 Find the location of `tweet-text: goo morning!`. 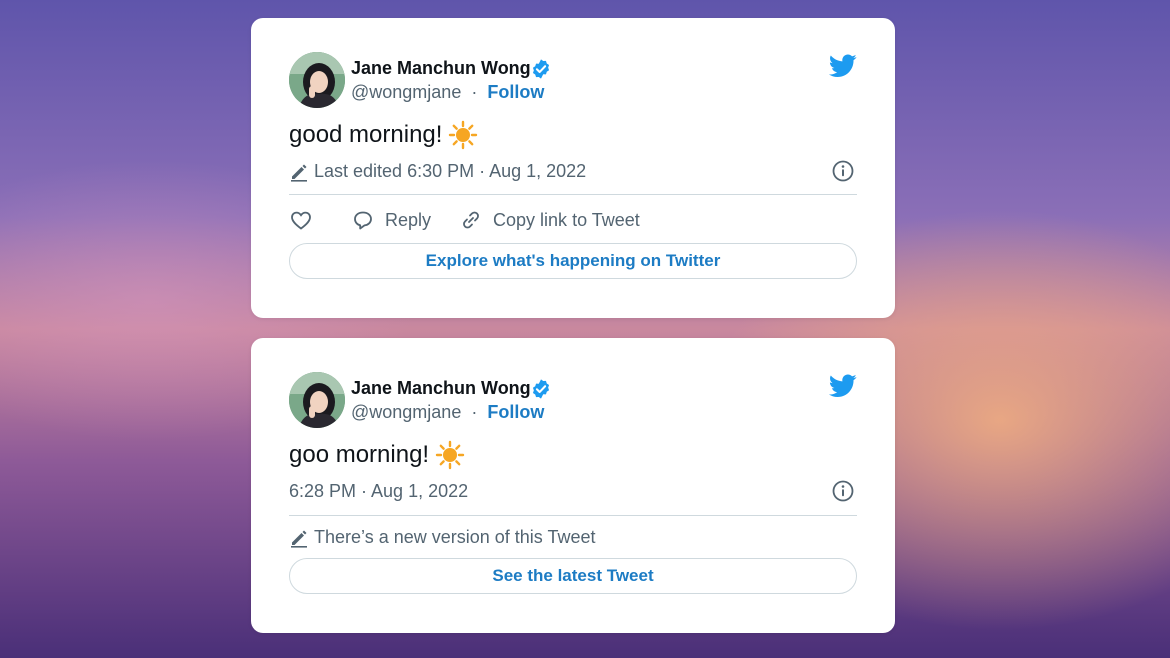

tweet-text: goo morning! is located at coordinates (377, 455).